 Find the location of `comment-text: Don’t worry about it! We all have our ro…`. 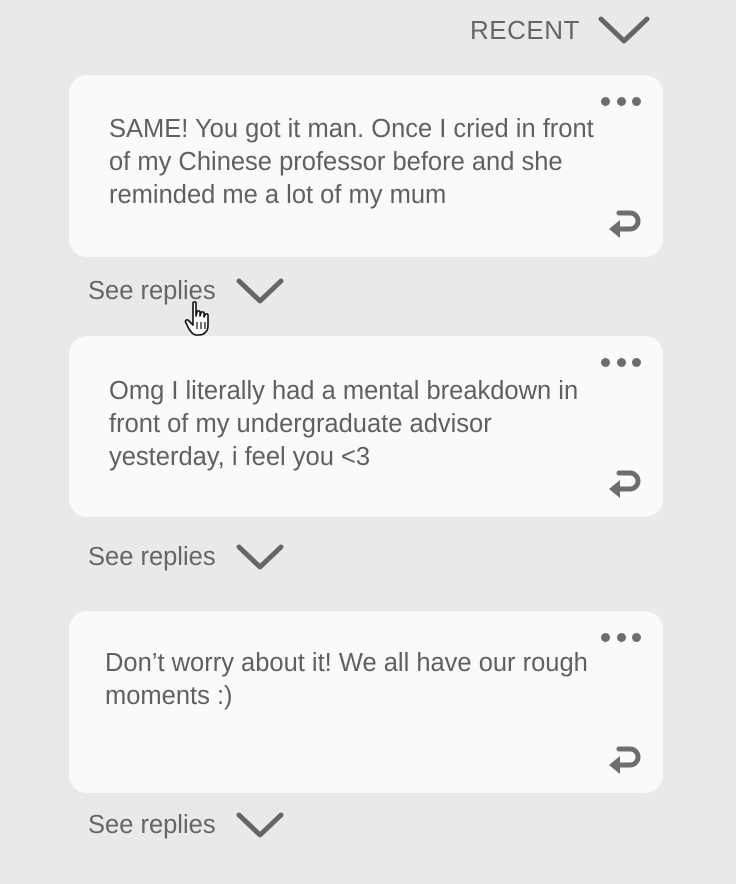

comment-text: Don’t worry about it! We all have our ro… is located at coordinates (346, 679).